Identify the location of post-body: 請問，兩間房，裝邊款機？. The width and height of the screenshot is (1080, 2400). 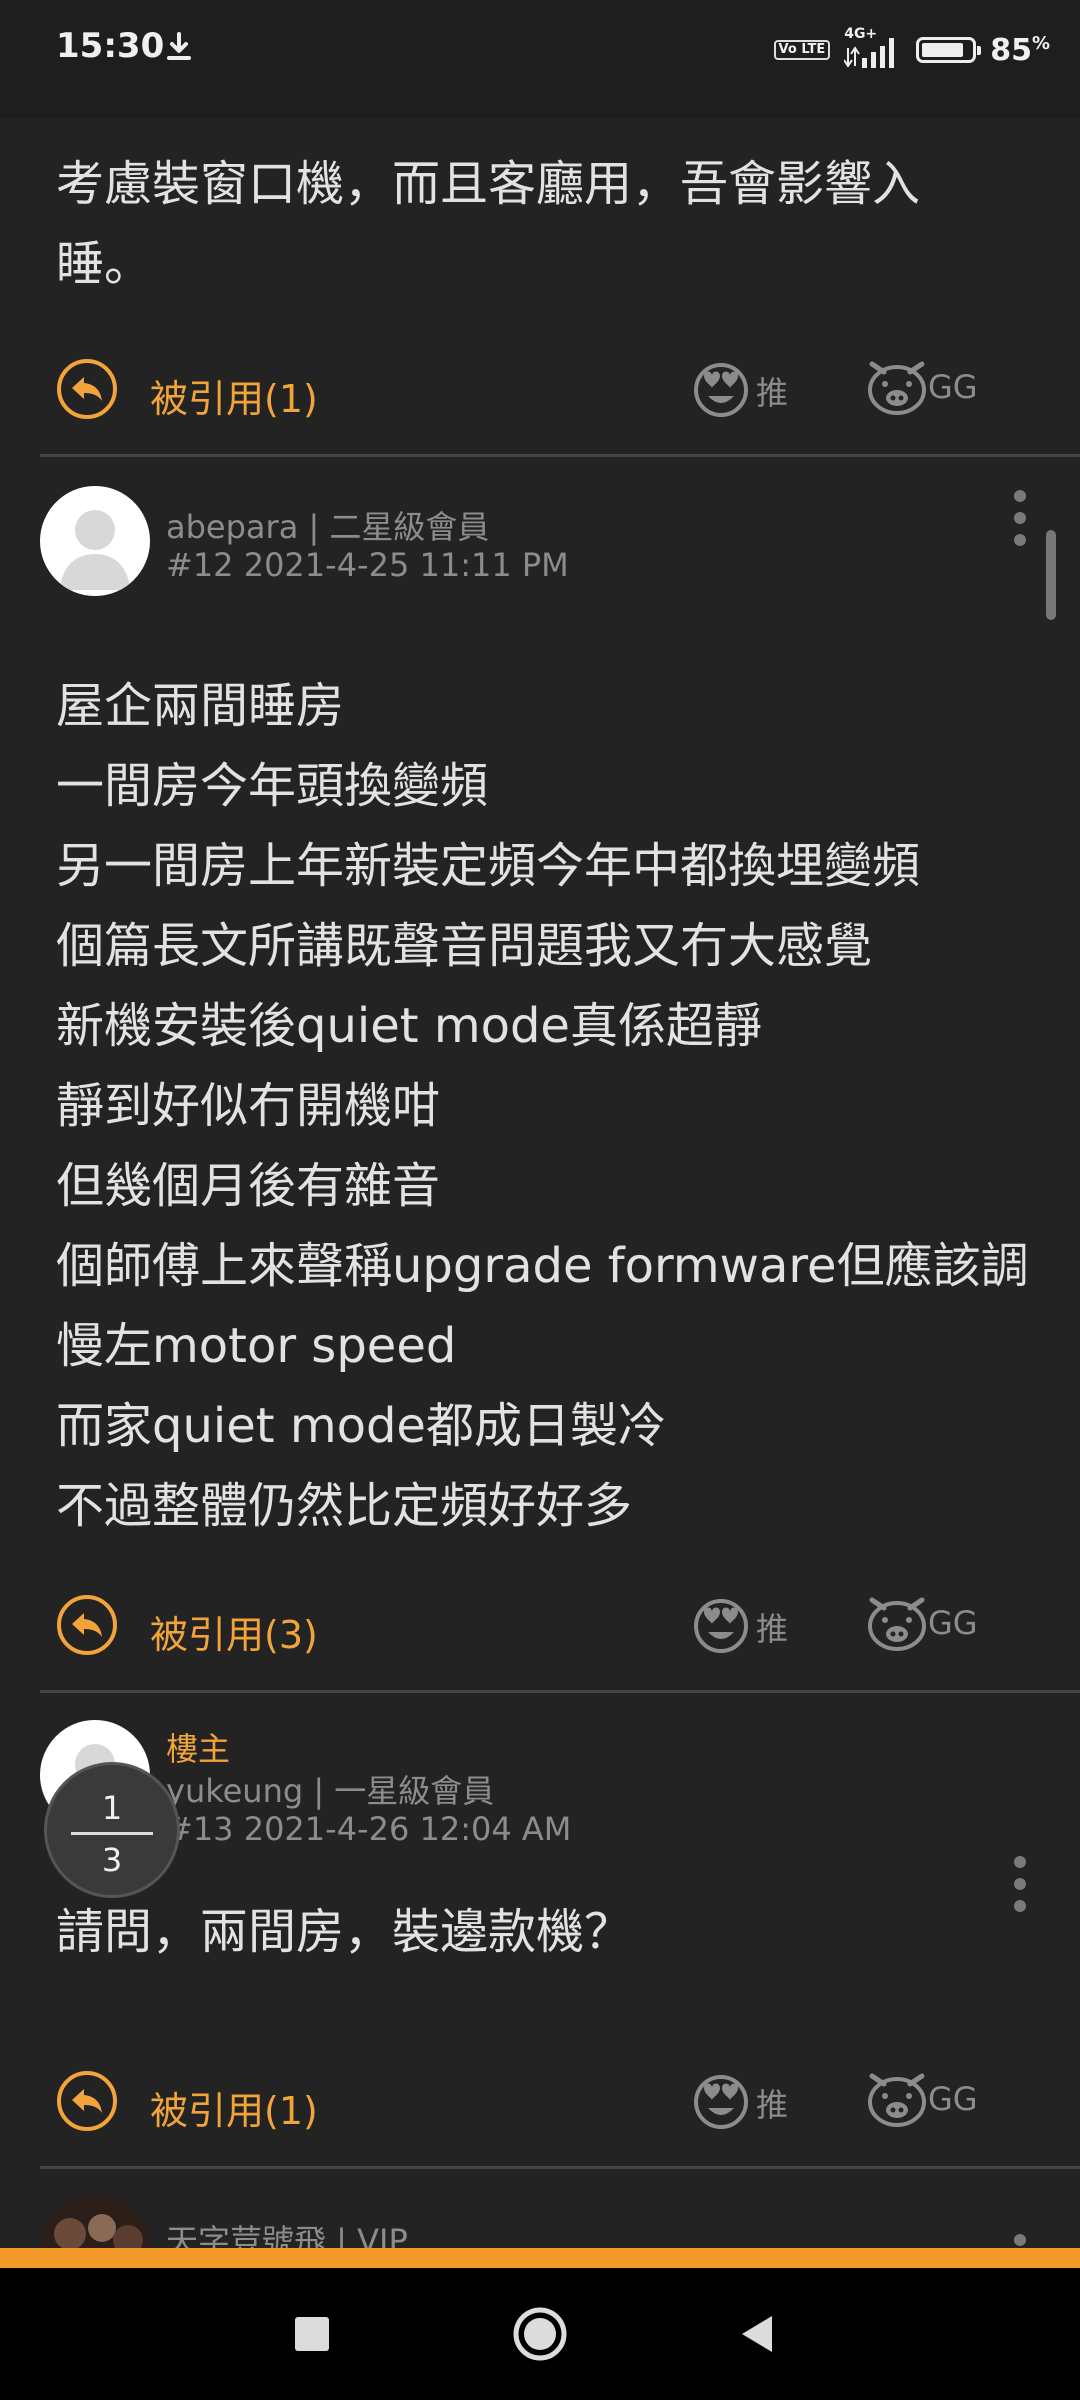
(344, 1932).